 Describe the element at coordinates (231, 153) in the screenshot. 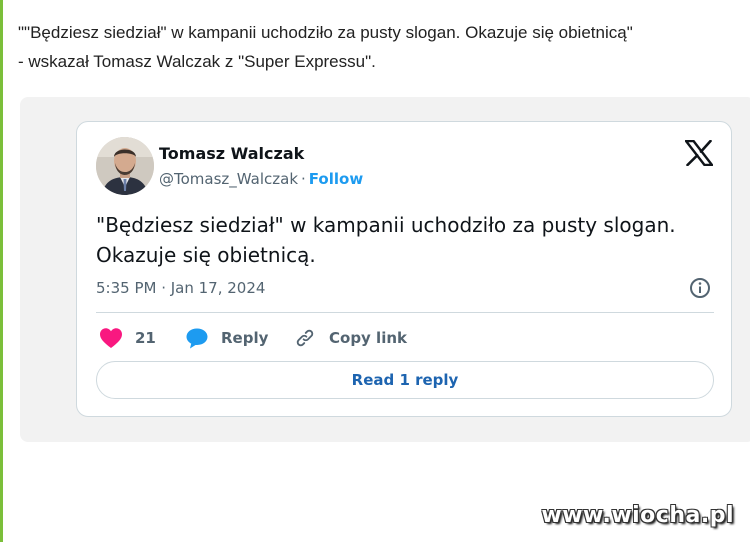

I see `author-name: Tomasz Walczak` at that location.